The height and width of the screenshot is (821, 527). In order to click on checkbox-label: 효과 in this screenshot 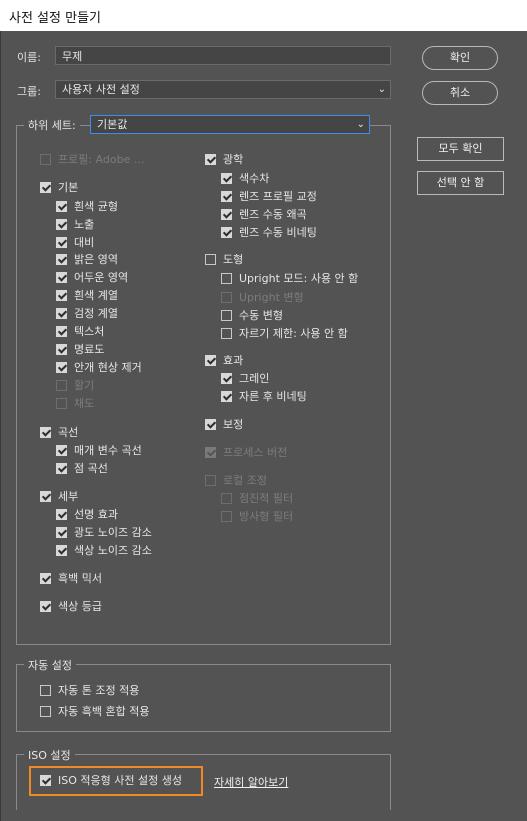, I will do `click(233, 360)`.